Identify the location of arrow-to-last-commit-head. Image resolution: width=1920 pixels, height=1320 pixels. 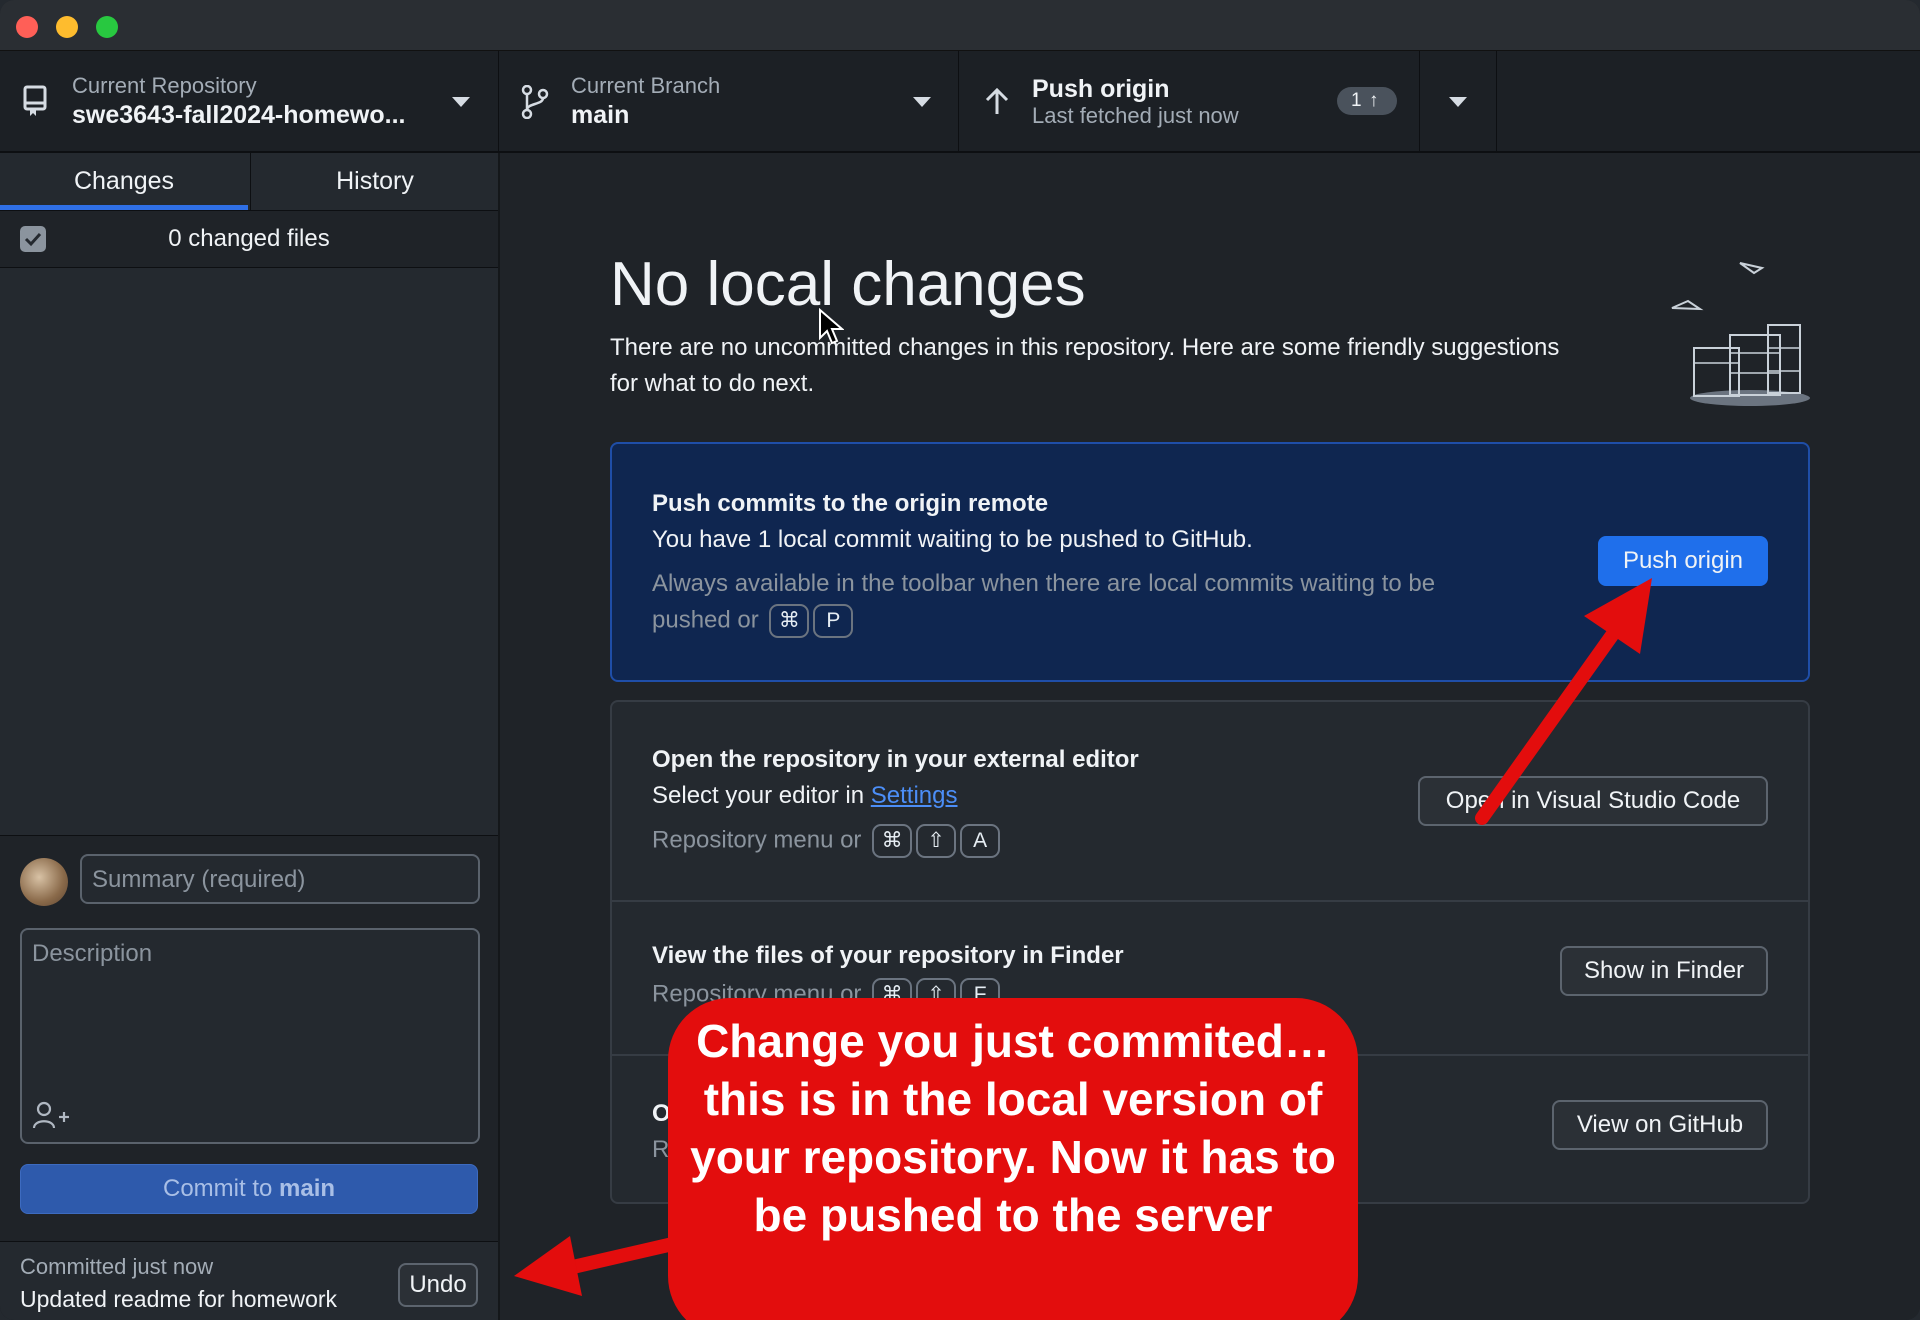
(548, 1266).